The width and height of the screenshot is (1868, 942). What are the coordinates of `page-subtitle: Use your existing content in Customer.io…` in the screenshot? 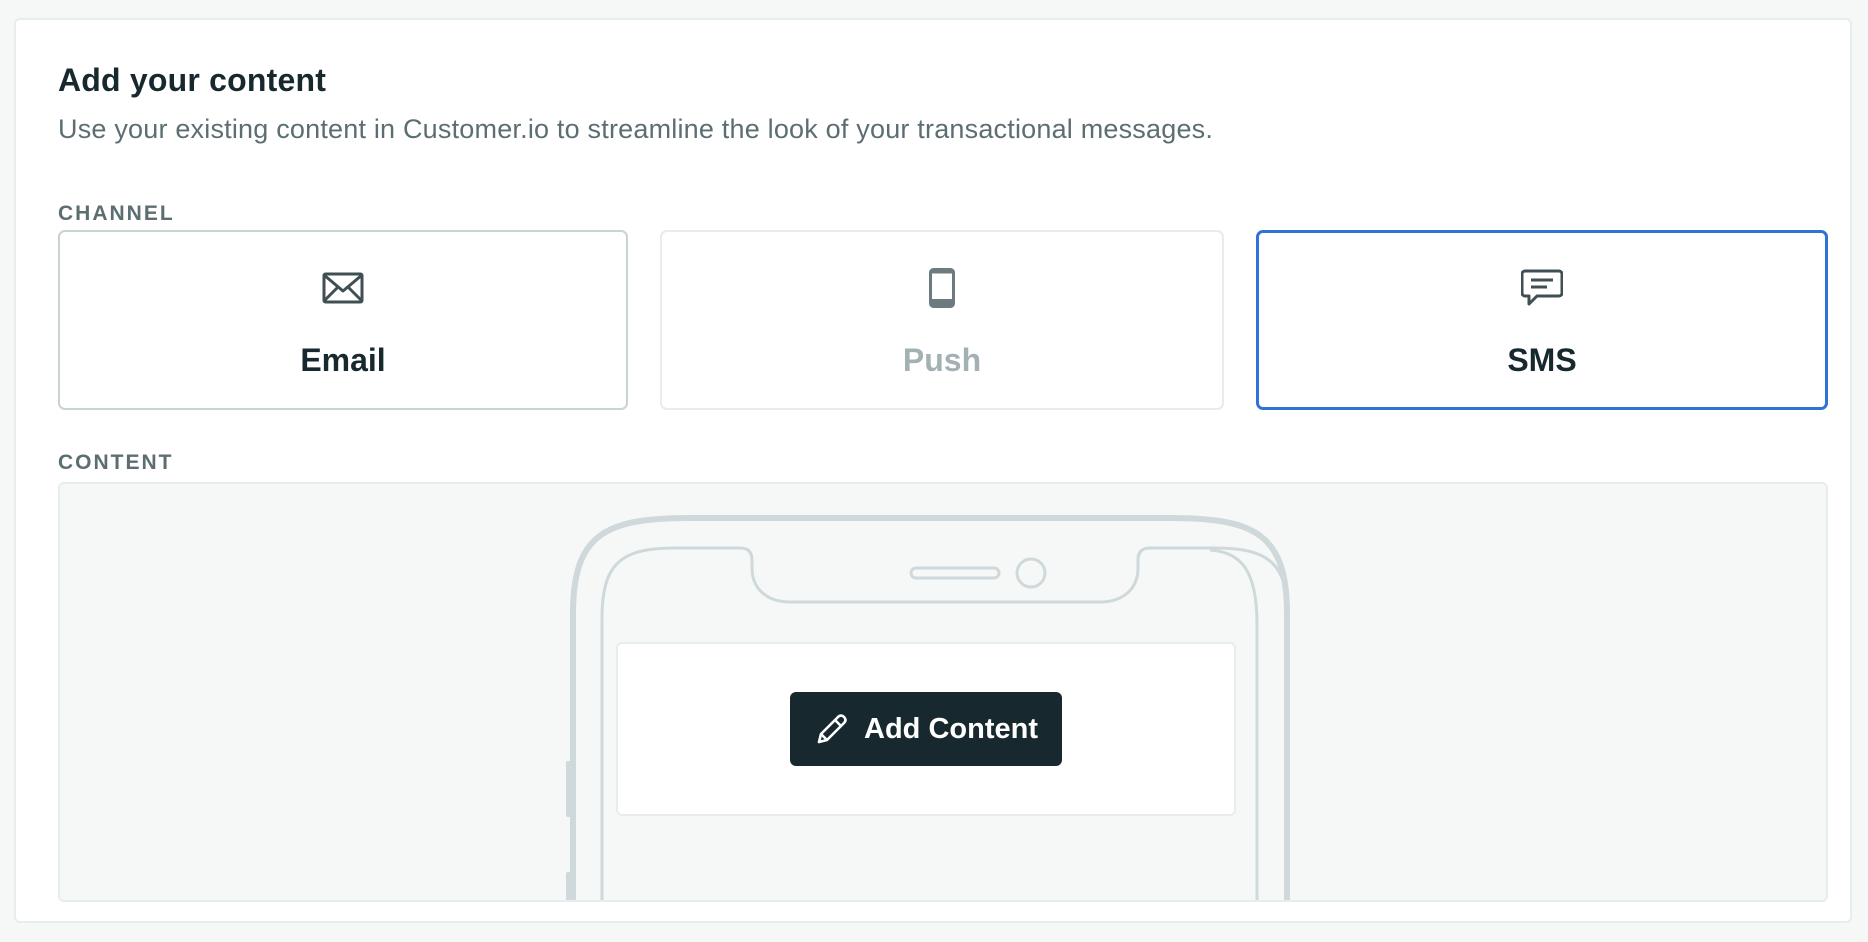 It's located at (636, 129).